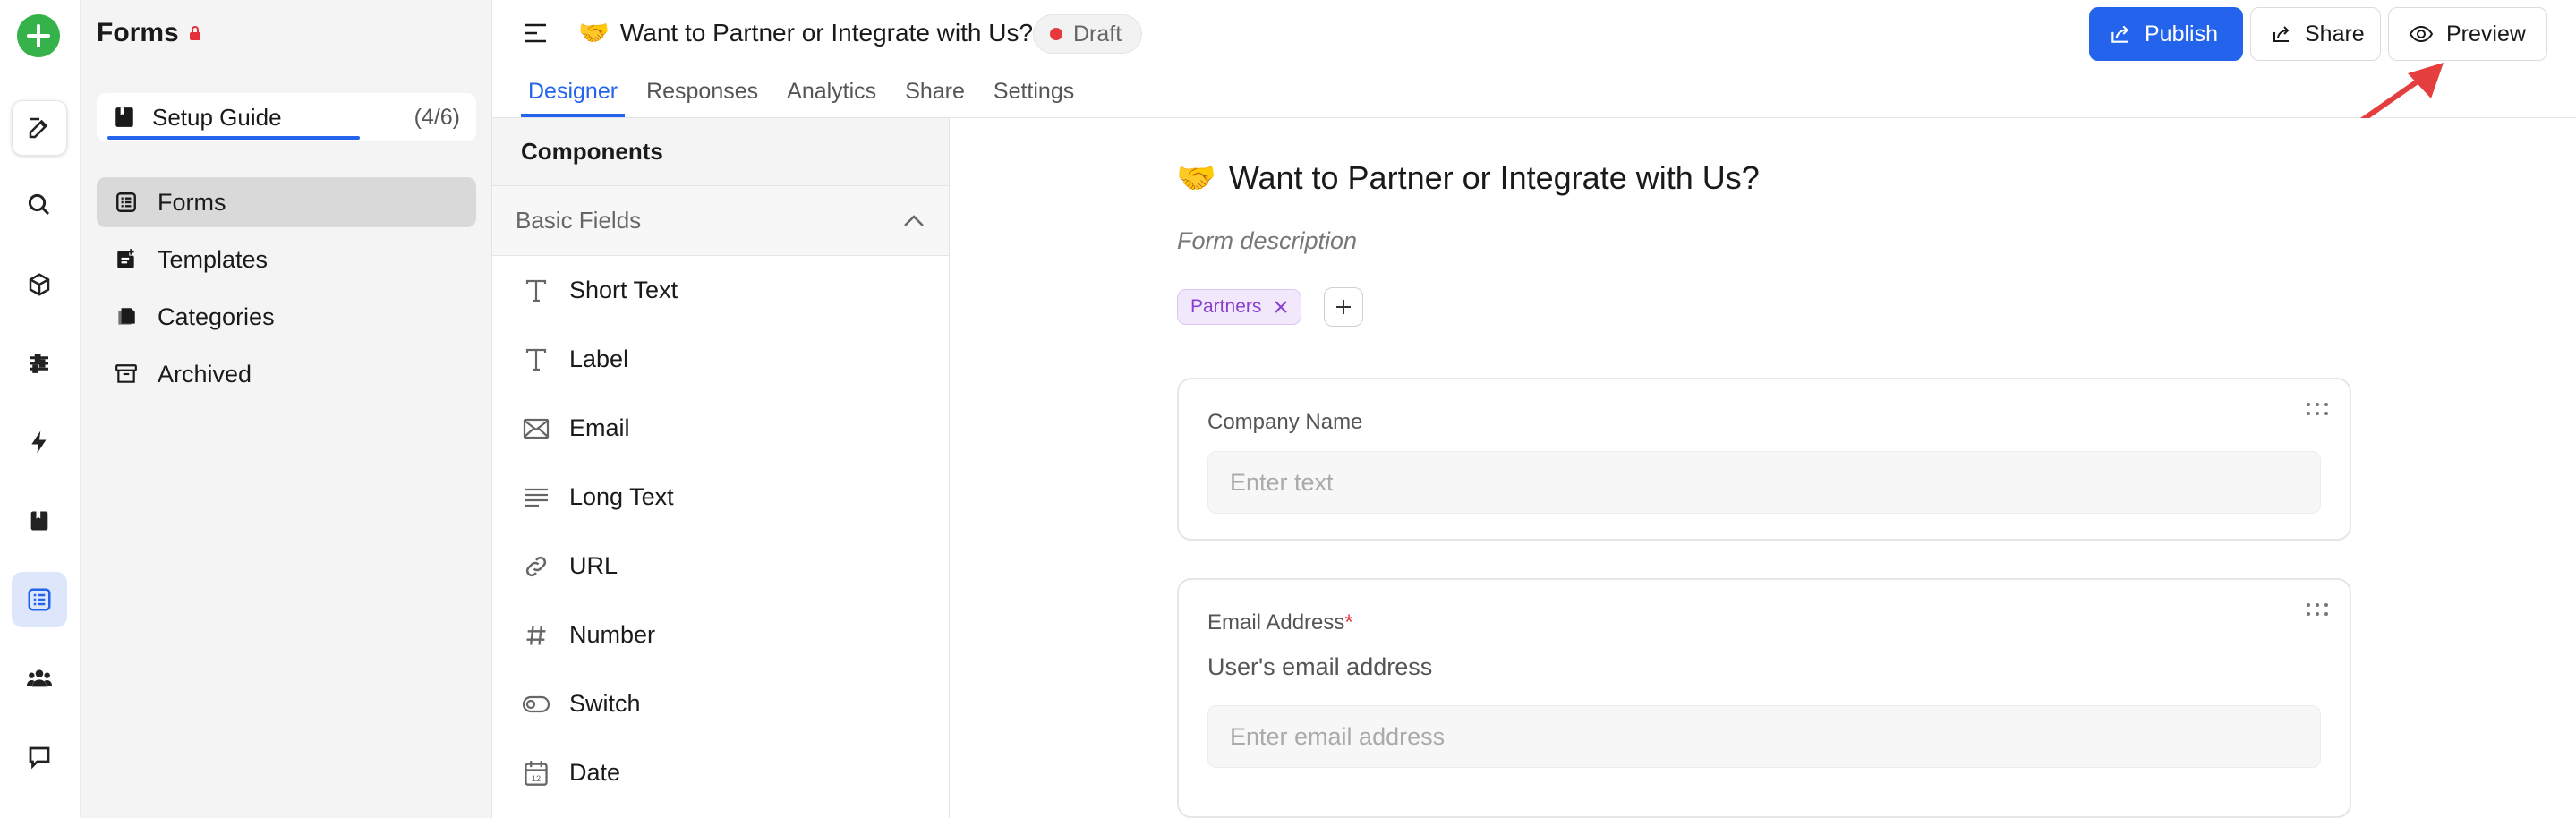  Describe the element at coordinates (536, 567) in the screenshot. I see `link-icon` at that location.